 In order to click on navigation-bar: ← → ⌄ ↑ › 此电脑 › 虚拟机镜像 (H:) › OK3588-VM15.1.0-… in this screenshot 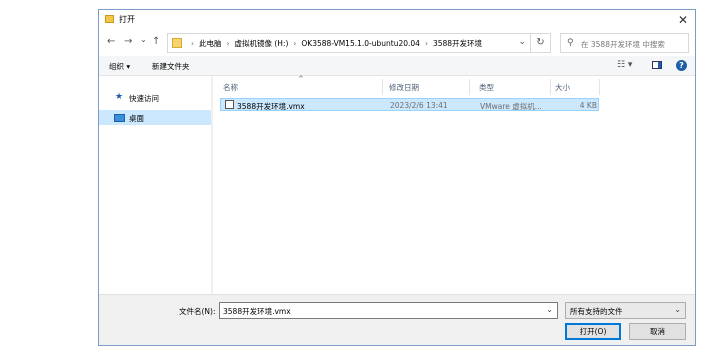, I will do `click(397, 43)`.